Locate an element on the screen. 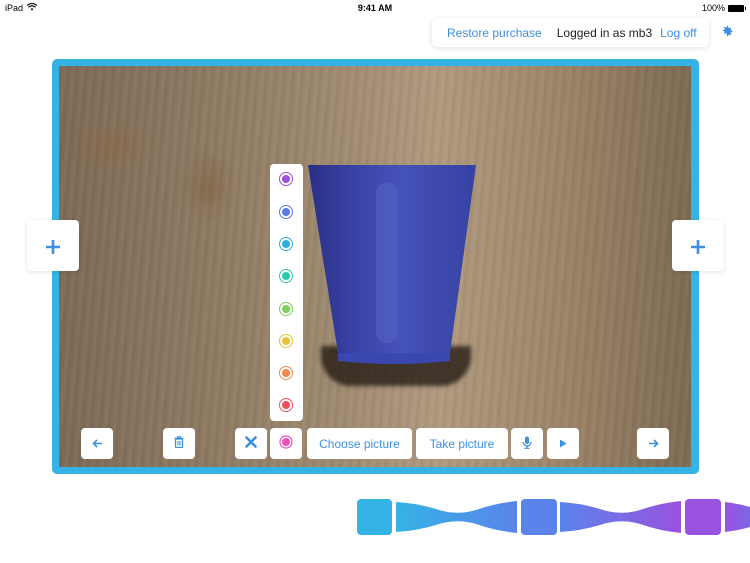 The width and height of the screenshot is (750, 563). status-bar: iPad 9:41 AM 100% is located at coordinates (375, 7).